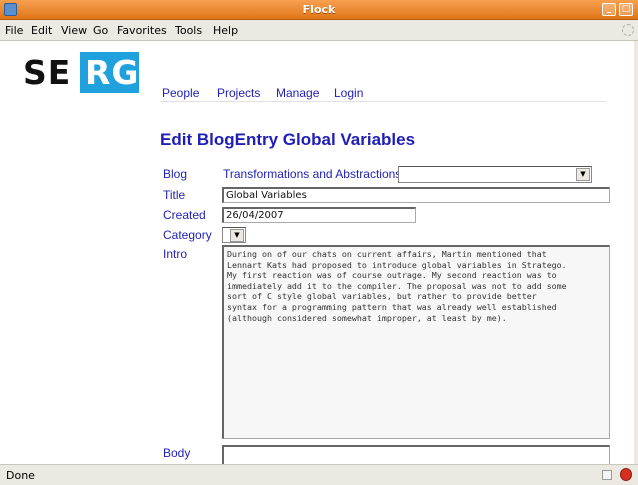 The width and height of the screenshot is (638, 485). Describe the element at coordinates (175, 254) in the screenshot. I see `intro-label: Intro` at that location.